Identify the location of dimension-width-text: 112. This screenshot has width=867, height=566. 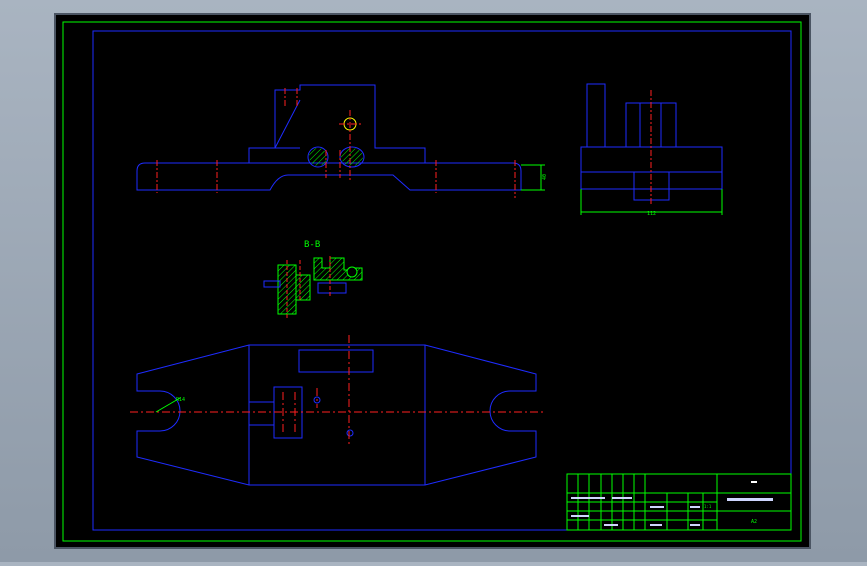
(651, 214).